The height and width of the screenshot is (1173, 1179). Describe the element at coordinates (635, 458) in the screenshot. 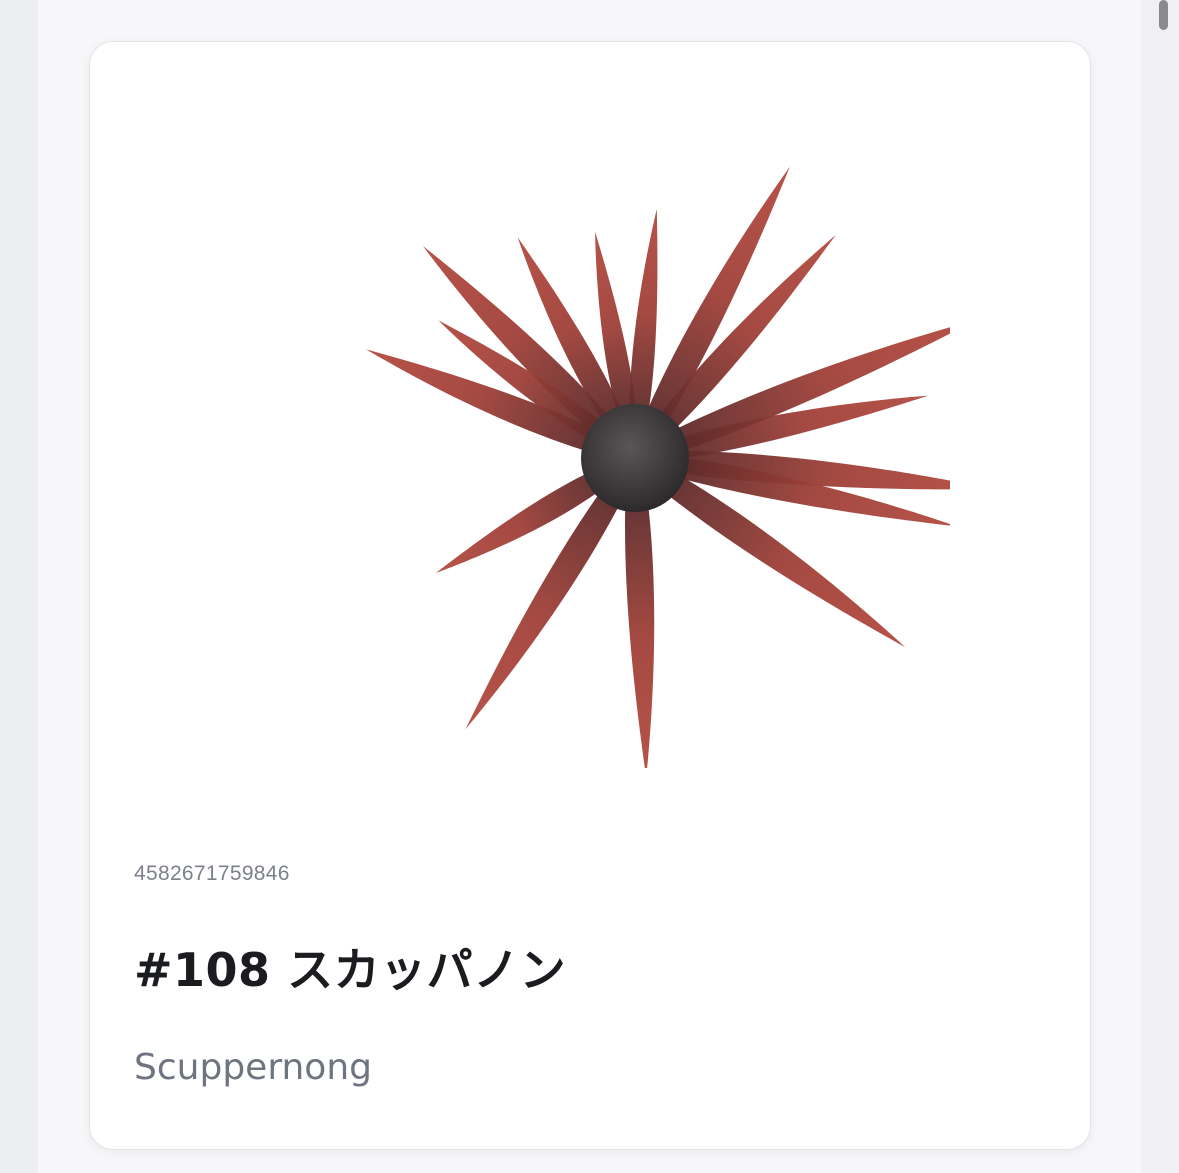

I see `lure-head` at that location.